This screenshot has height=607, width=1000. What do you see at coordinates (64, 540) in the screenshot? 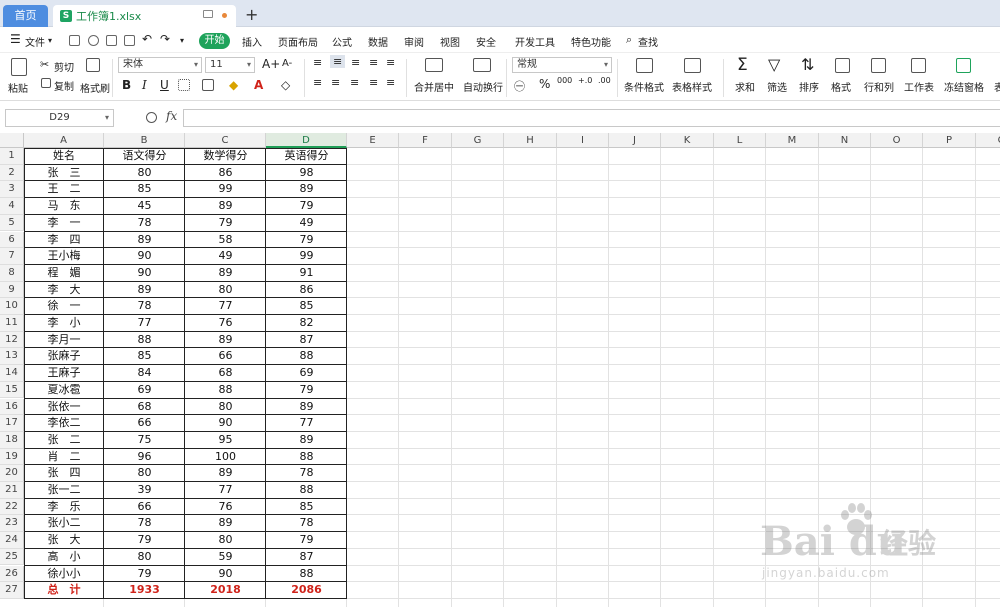
I see `table-cell: 张 大` at bounding box center [64, 540].